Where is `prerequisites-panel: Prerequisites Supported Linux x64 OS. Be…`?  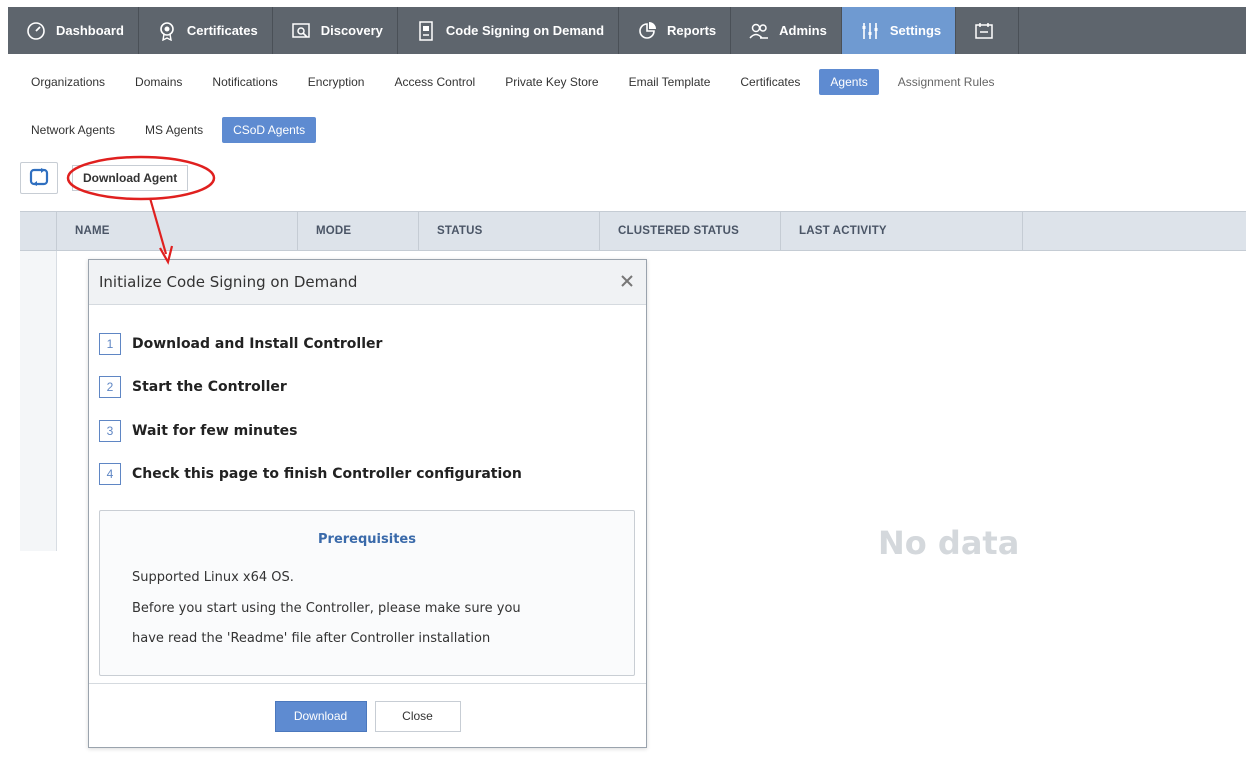
prerequisites-panel: Prerequisites Supported Linux x64 OS. Be… is located at coordinates (367, 593).